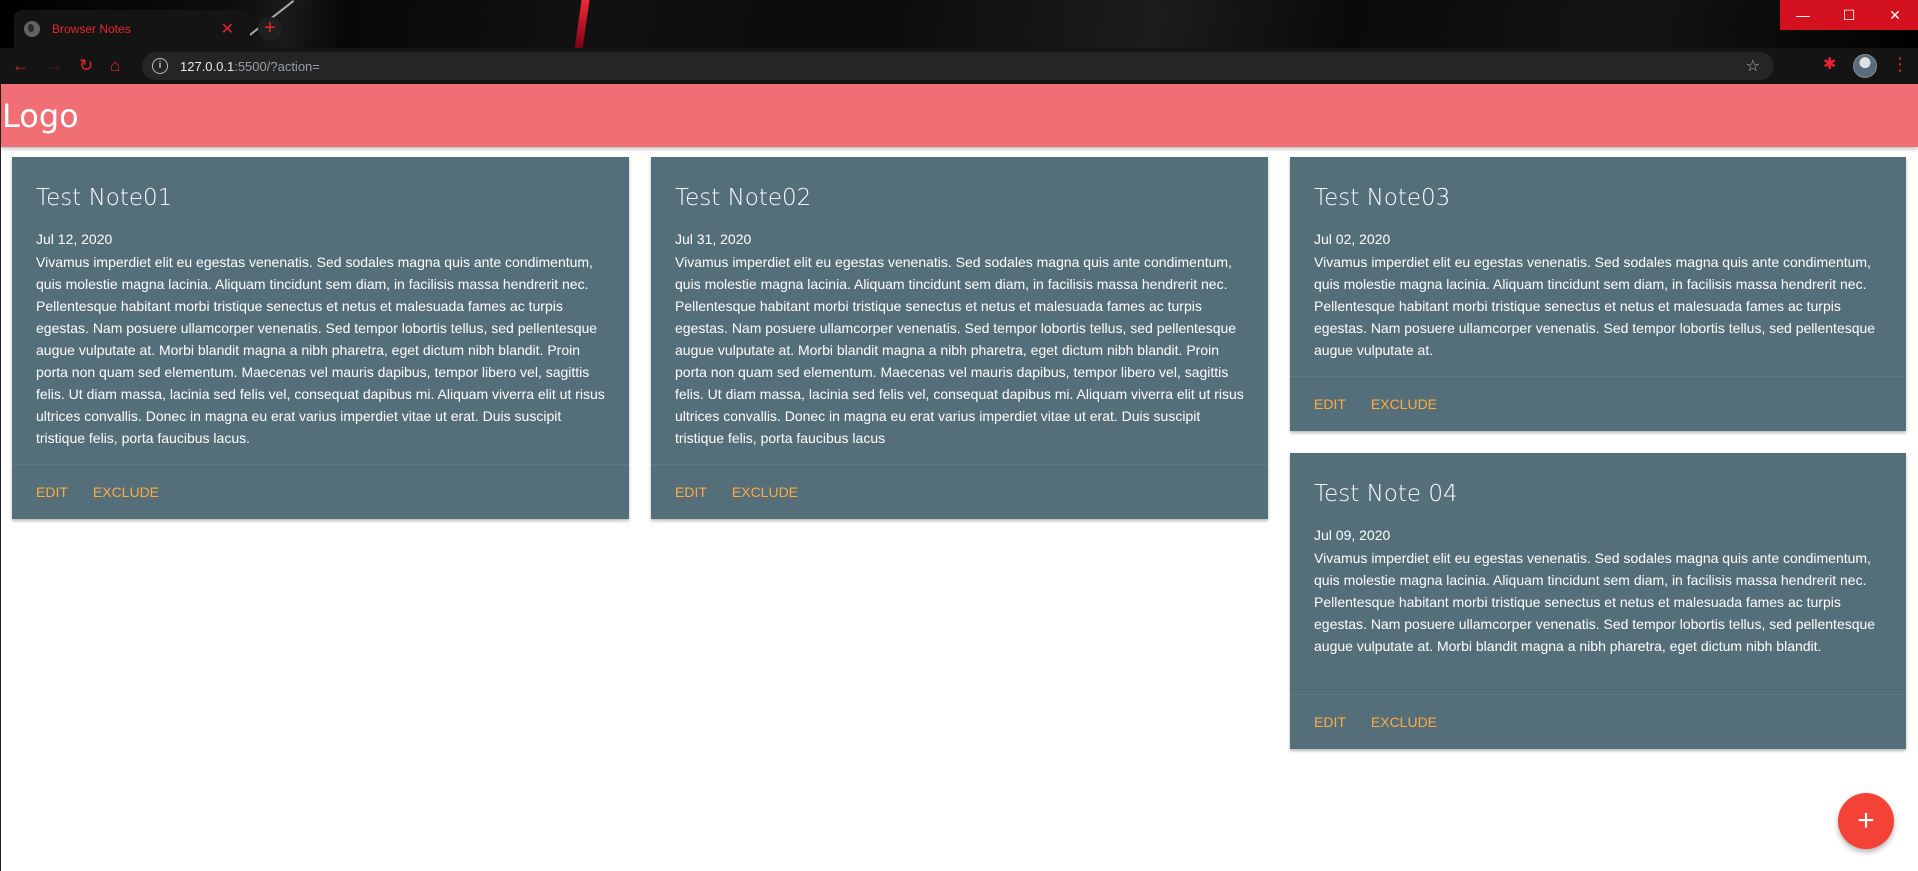 Image resolution: width=1918 pixels, height=871 pixels. Describe the element at coordinates (1352, 535) in the screenshot. I see `note-date: Jul 09, 2020` at that location.